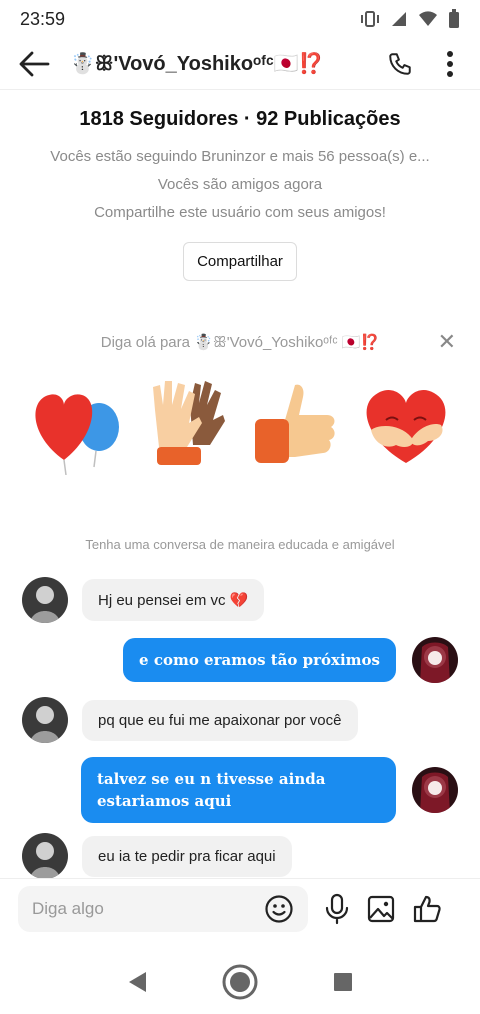 The width and height of the screenshot is (480, 1014). What do you see at coordinates (343, 982) in the screenshot?
I see `nav-recents-icon` at bounding box center [343, 982].